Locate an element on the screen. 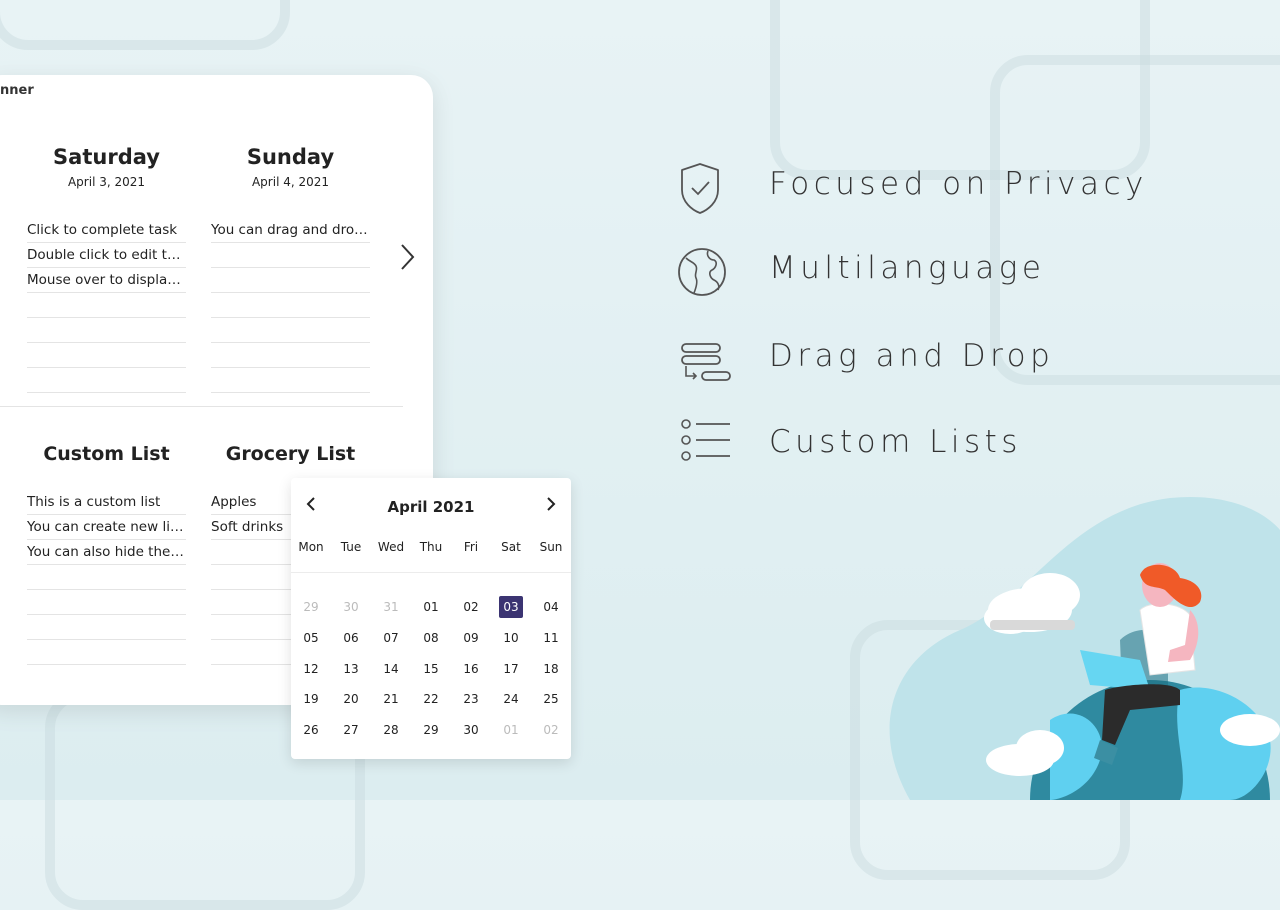 Image resolution: width=1280 pixels, height=910 pixels. calendar-day: 27 is located at coordinates (351, 730).